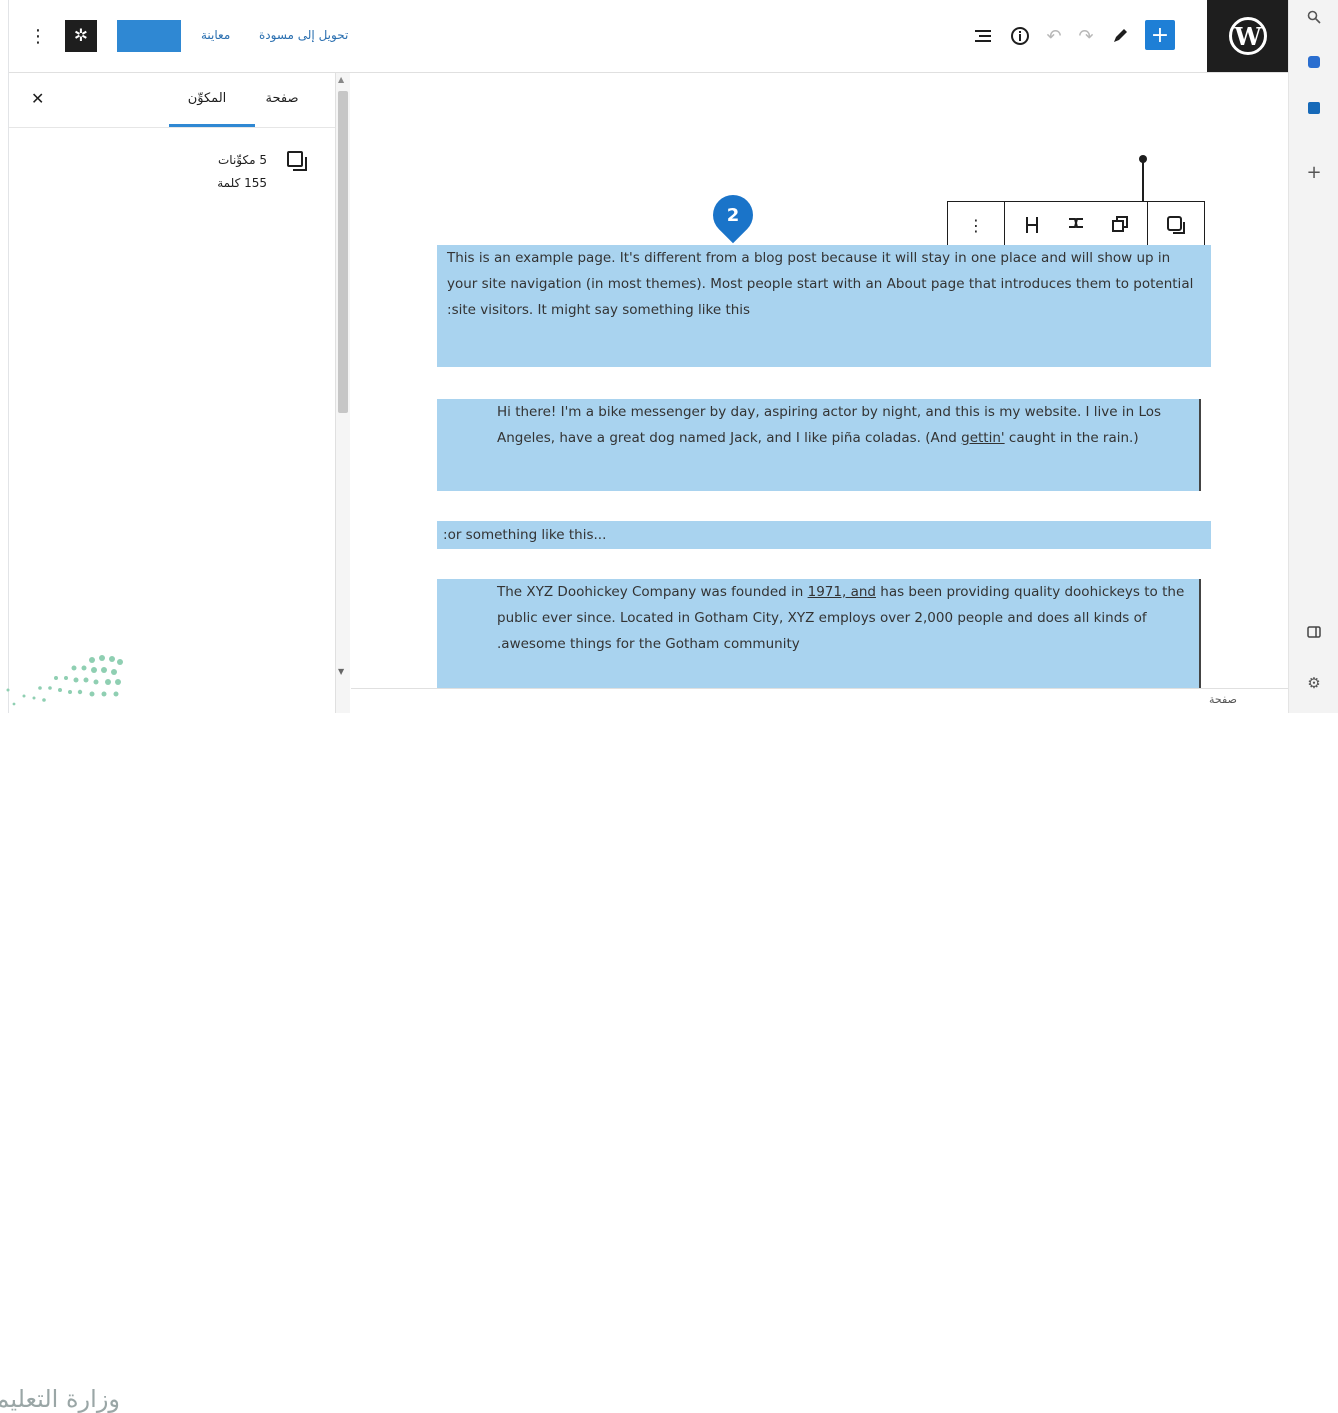 The width and height of the screenshot is (1338, 1413). I want to click on wordpress-icon: W, so click(1248, 36).